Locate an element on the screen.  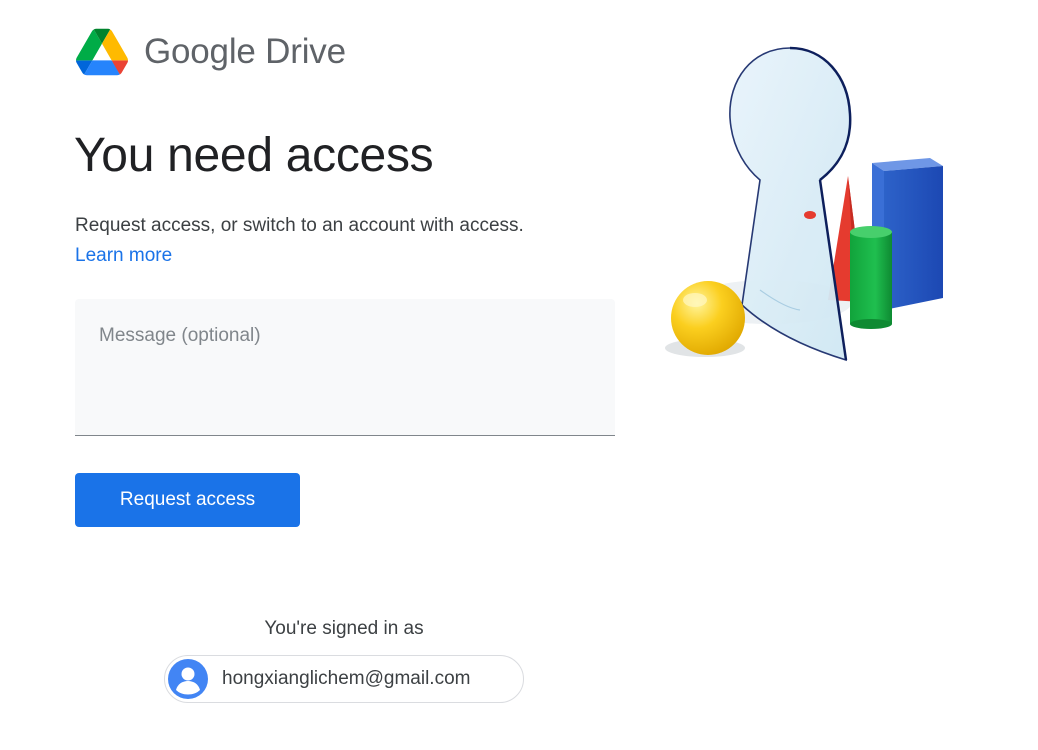
signed-in-label: You're signed in as is located at coordinates (344, 628).